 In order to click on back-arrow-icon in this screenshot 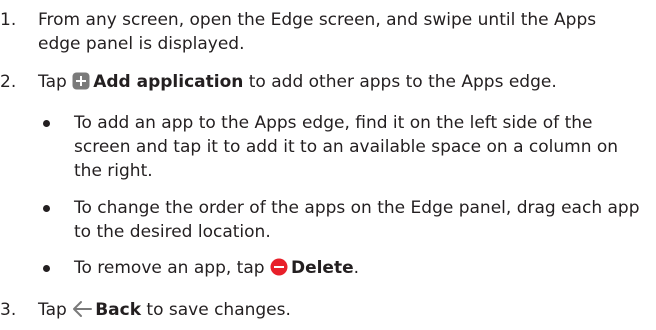, I will do `click(82, 309)`.